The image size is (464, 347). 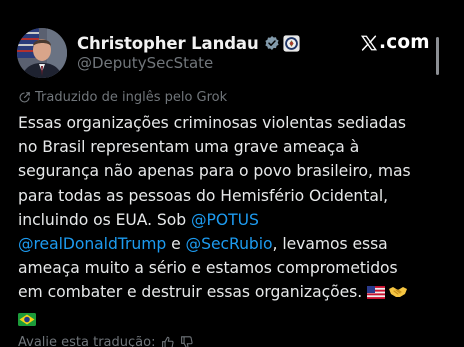 What do you see at coordinates (330, 244) in the screenshot?
I see `post-text-segment: , levamos essa` at bounding box center [330, 244].